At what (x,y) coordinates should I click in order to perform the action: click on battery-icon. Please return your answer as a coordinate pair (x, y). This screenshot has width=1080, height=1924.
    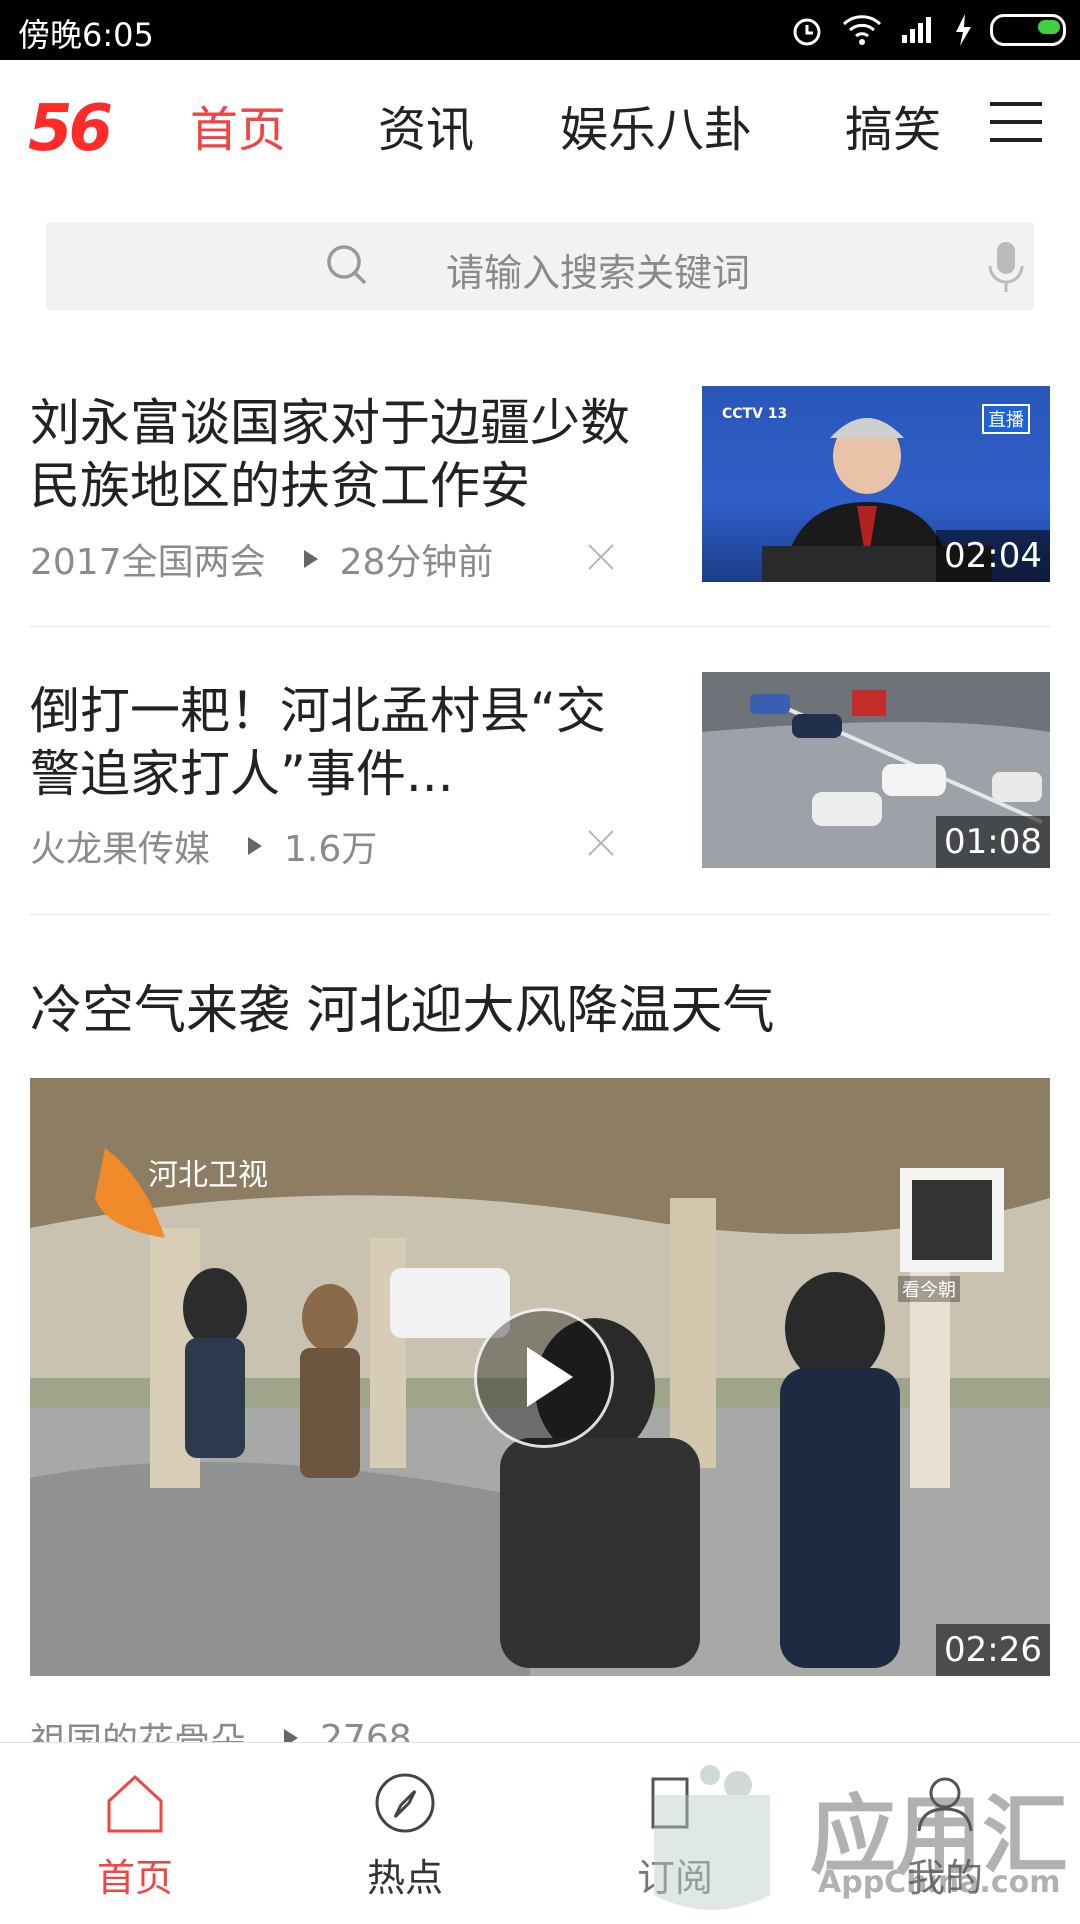
    Looking at the image, I should click on (1028, 30).